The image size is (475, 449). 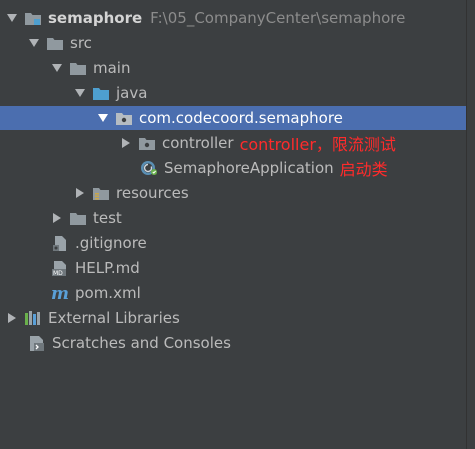 I want to click on folder-label: test, so click(x=107, y=218).